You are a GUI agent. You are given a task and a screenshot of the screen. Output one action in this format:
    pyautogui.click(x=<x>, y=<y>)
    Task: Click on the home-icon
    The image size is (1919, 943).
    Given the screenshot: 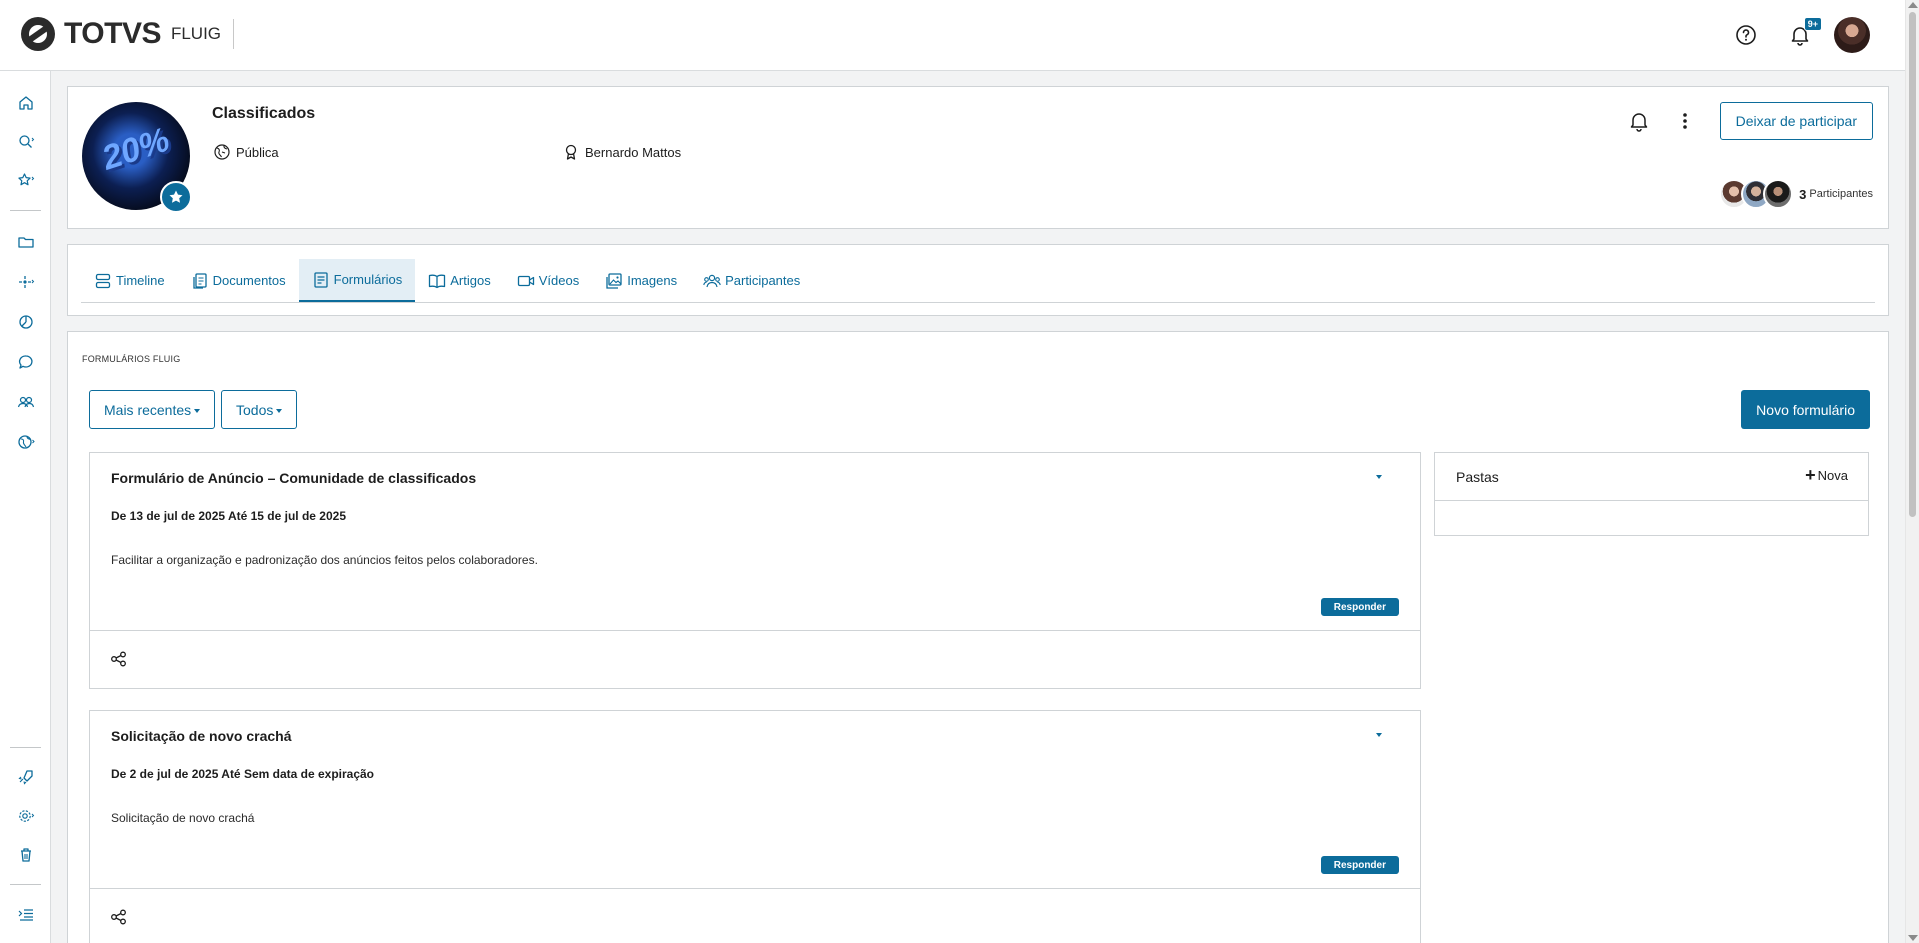 What is the action you would take?
    pyautogui.click(x=25, y=103)
    